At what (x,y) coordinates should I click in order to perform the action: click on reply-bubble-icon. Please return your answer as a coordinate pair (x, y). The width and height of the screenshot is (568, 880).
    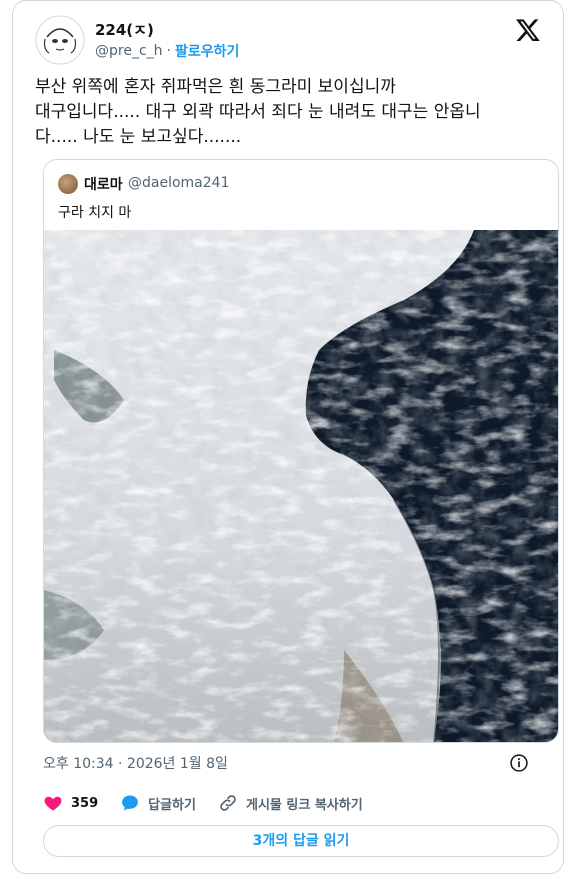
    Looking at the image, I should click on (130, 803).